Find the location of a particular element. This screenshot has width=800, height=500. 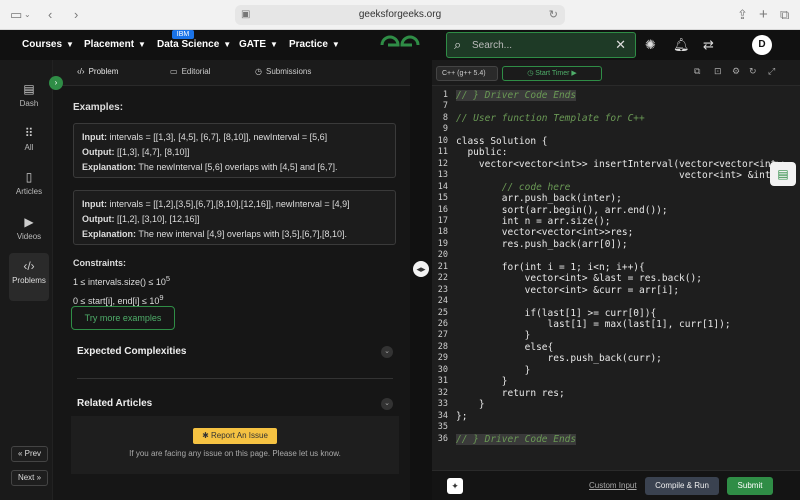

lightbulb-icon: ✦ is located at coordinates (455, 486).